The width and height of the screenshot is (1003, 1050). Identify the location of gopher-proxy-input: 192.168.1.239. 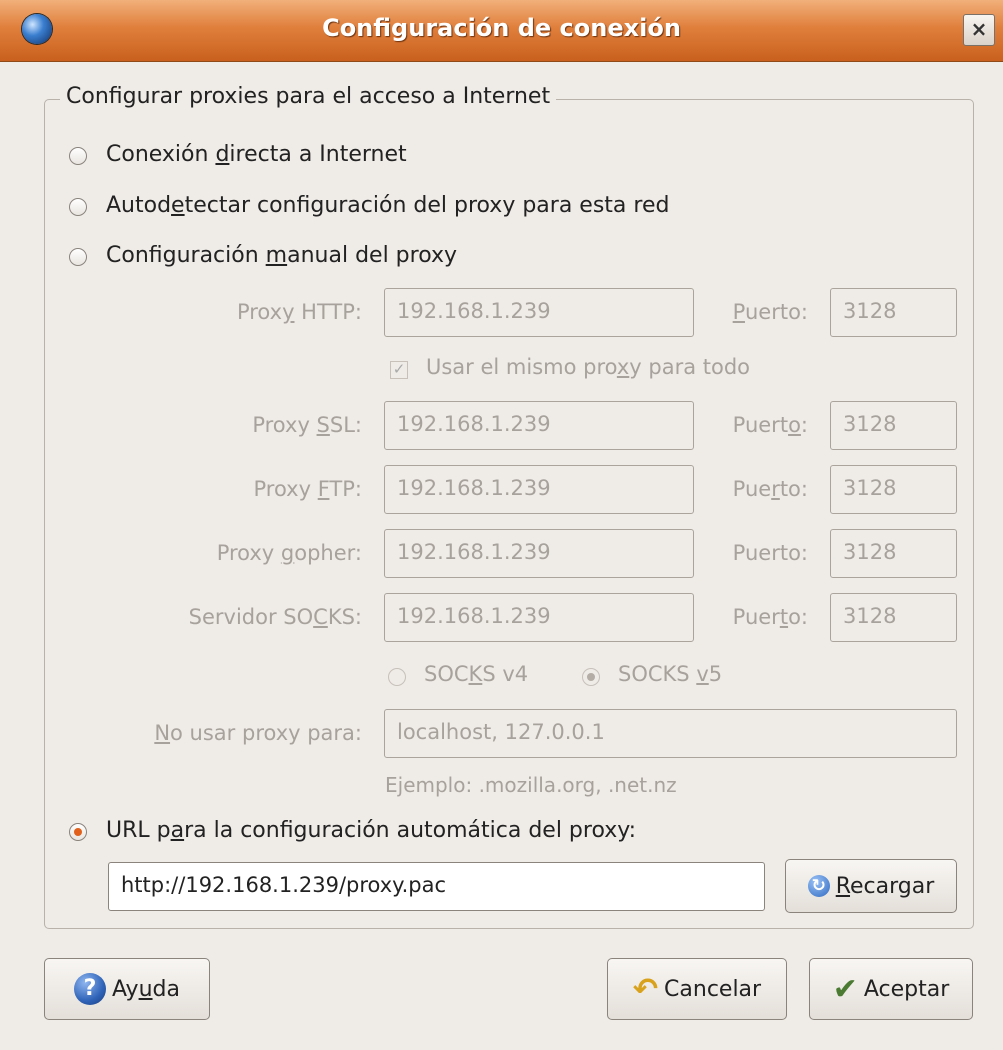
(539, 553).